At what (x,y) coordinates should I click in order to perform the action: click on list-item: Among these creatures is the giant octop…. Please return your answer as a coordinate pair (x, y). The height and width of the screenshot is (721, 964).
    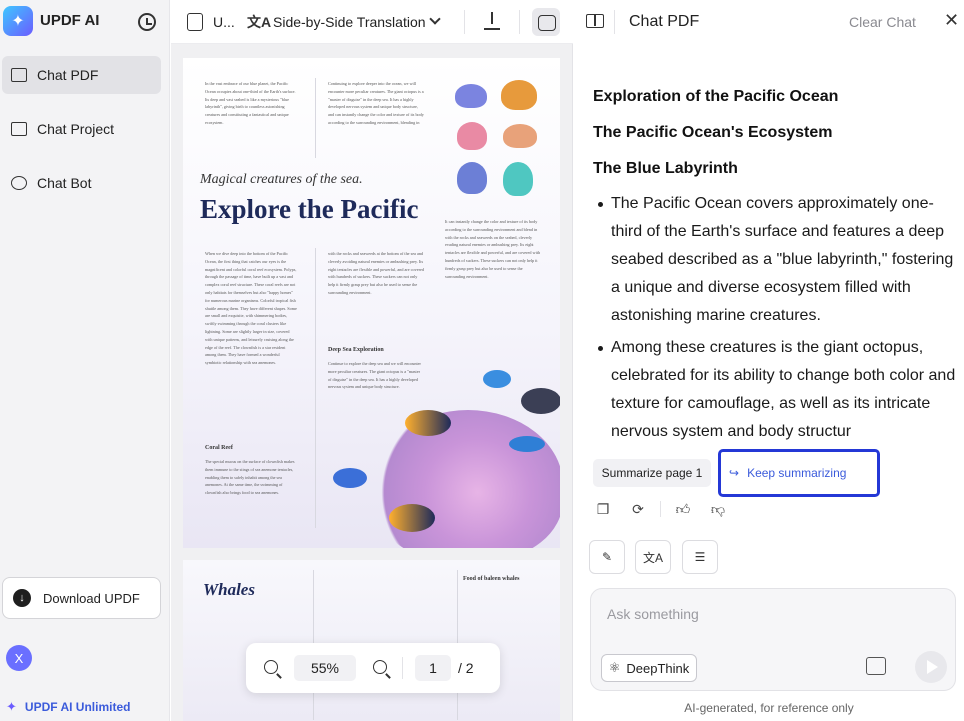
    Looking at the image, I should click on (777, 390).